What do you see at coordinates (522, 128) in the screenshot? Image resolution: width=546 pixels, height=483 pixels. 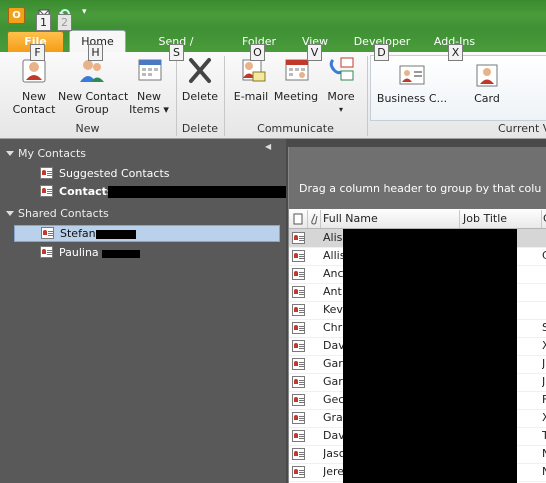 I see `group-label-current-view: Current V` at bounding box center [522, 128].